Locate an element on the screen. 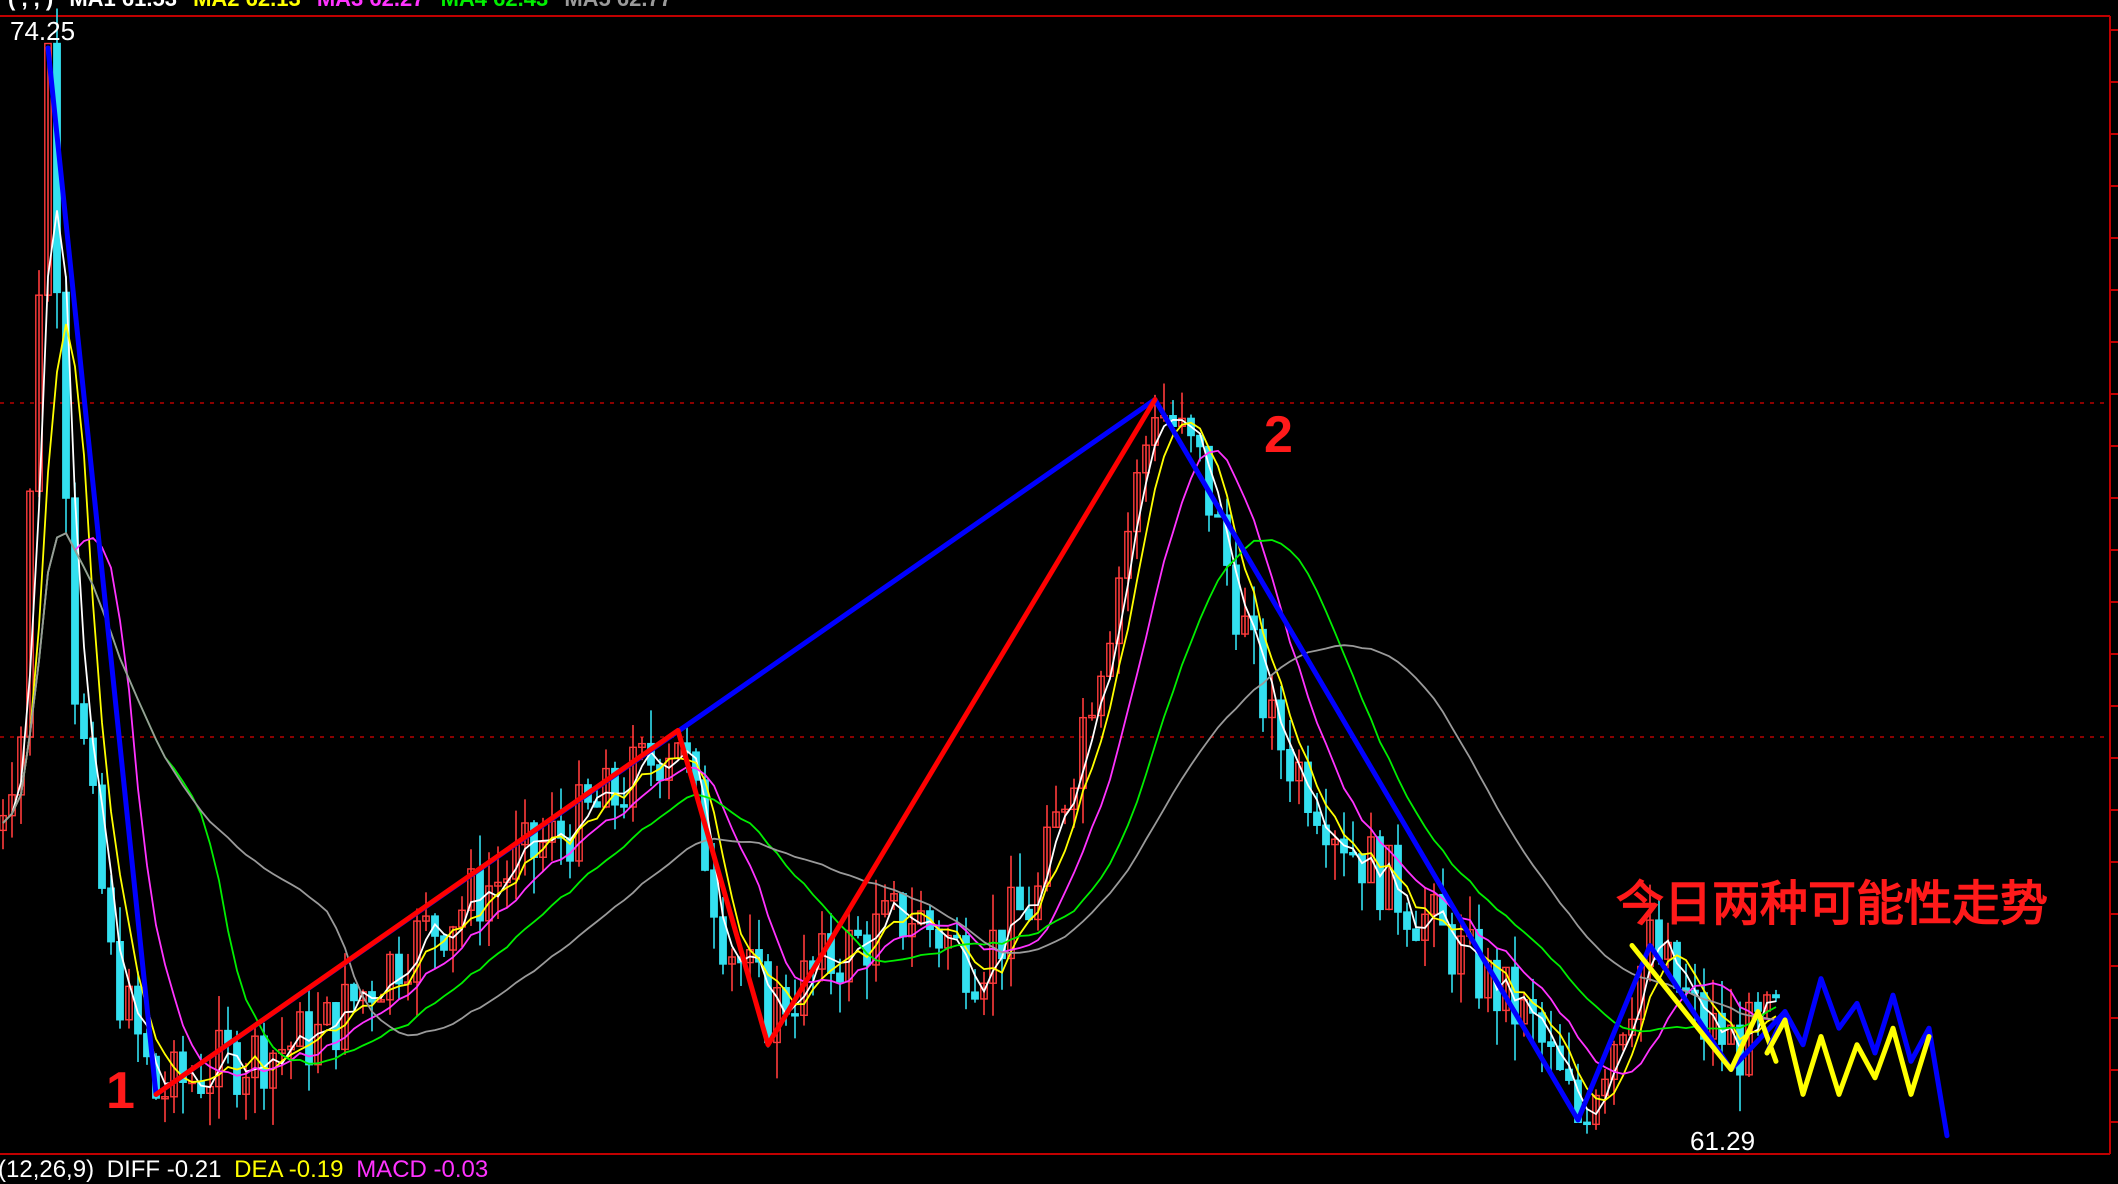 The image size is (2118, 1184). wave-label-2: 2 is located at coordinates (1278, 435).